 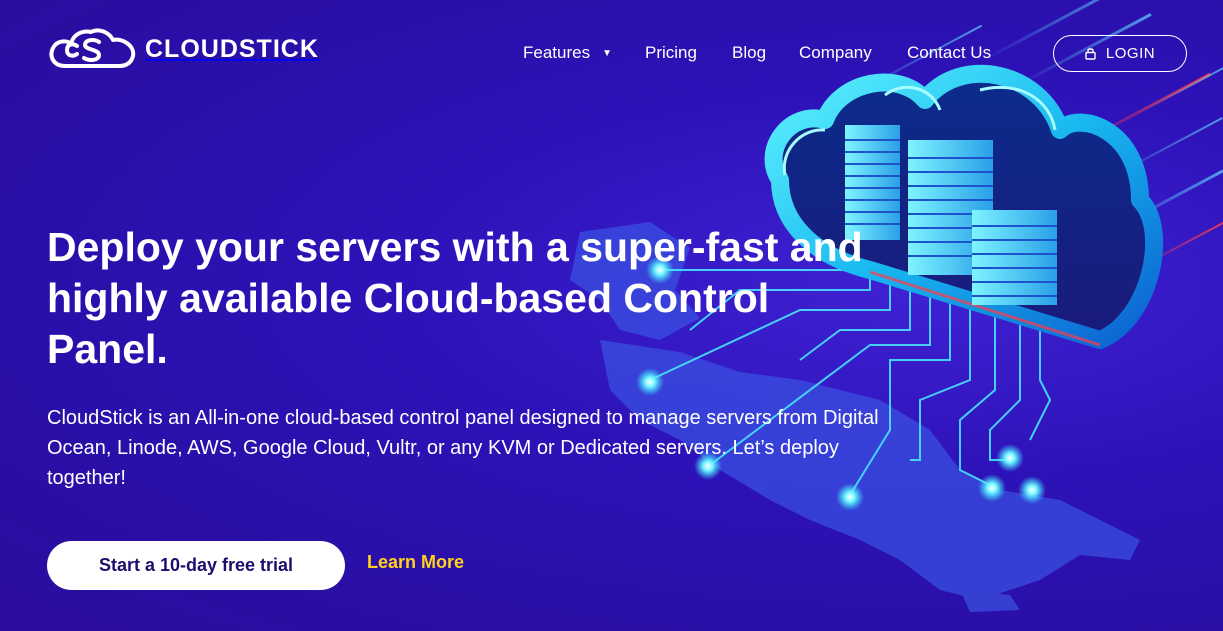 I want to click on nav-company: Company, so click(x=835, y=53).